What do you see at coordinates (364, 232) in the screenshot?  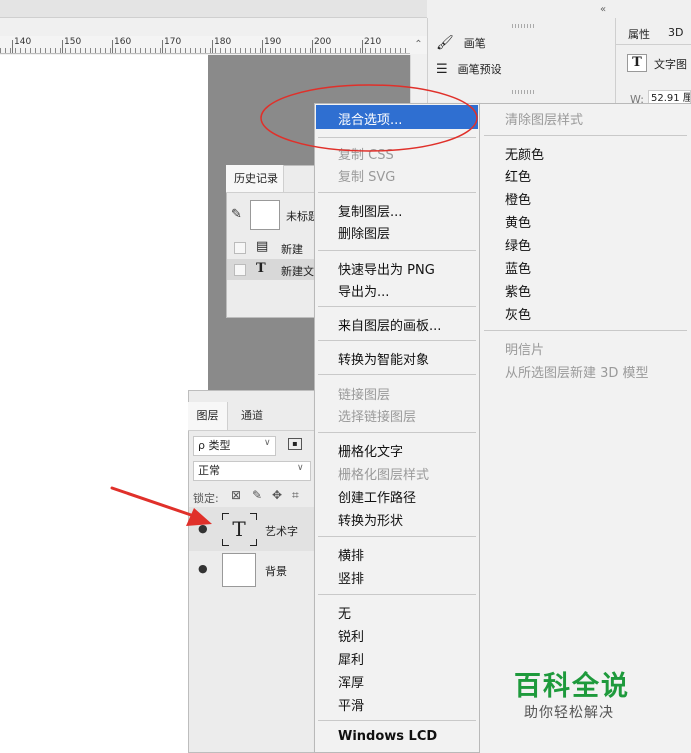 I see `menu-item-delete-layer: 删除图层` at bounding box center [364, 232].